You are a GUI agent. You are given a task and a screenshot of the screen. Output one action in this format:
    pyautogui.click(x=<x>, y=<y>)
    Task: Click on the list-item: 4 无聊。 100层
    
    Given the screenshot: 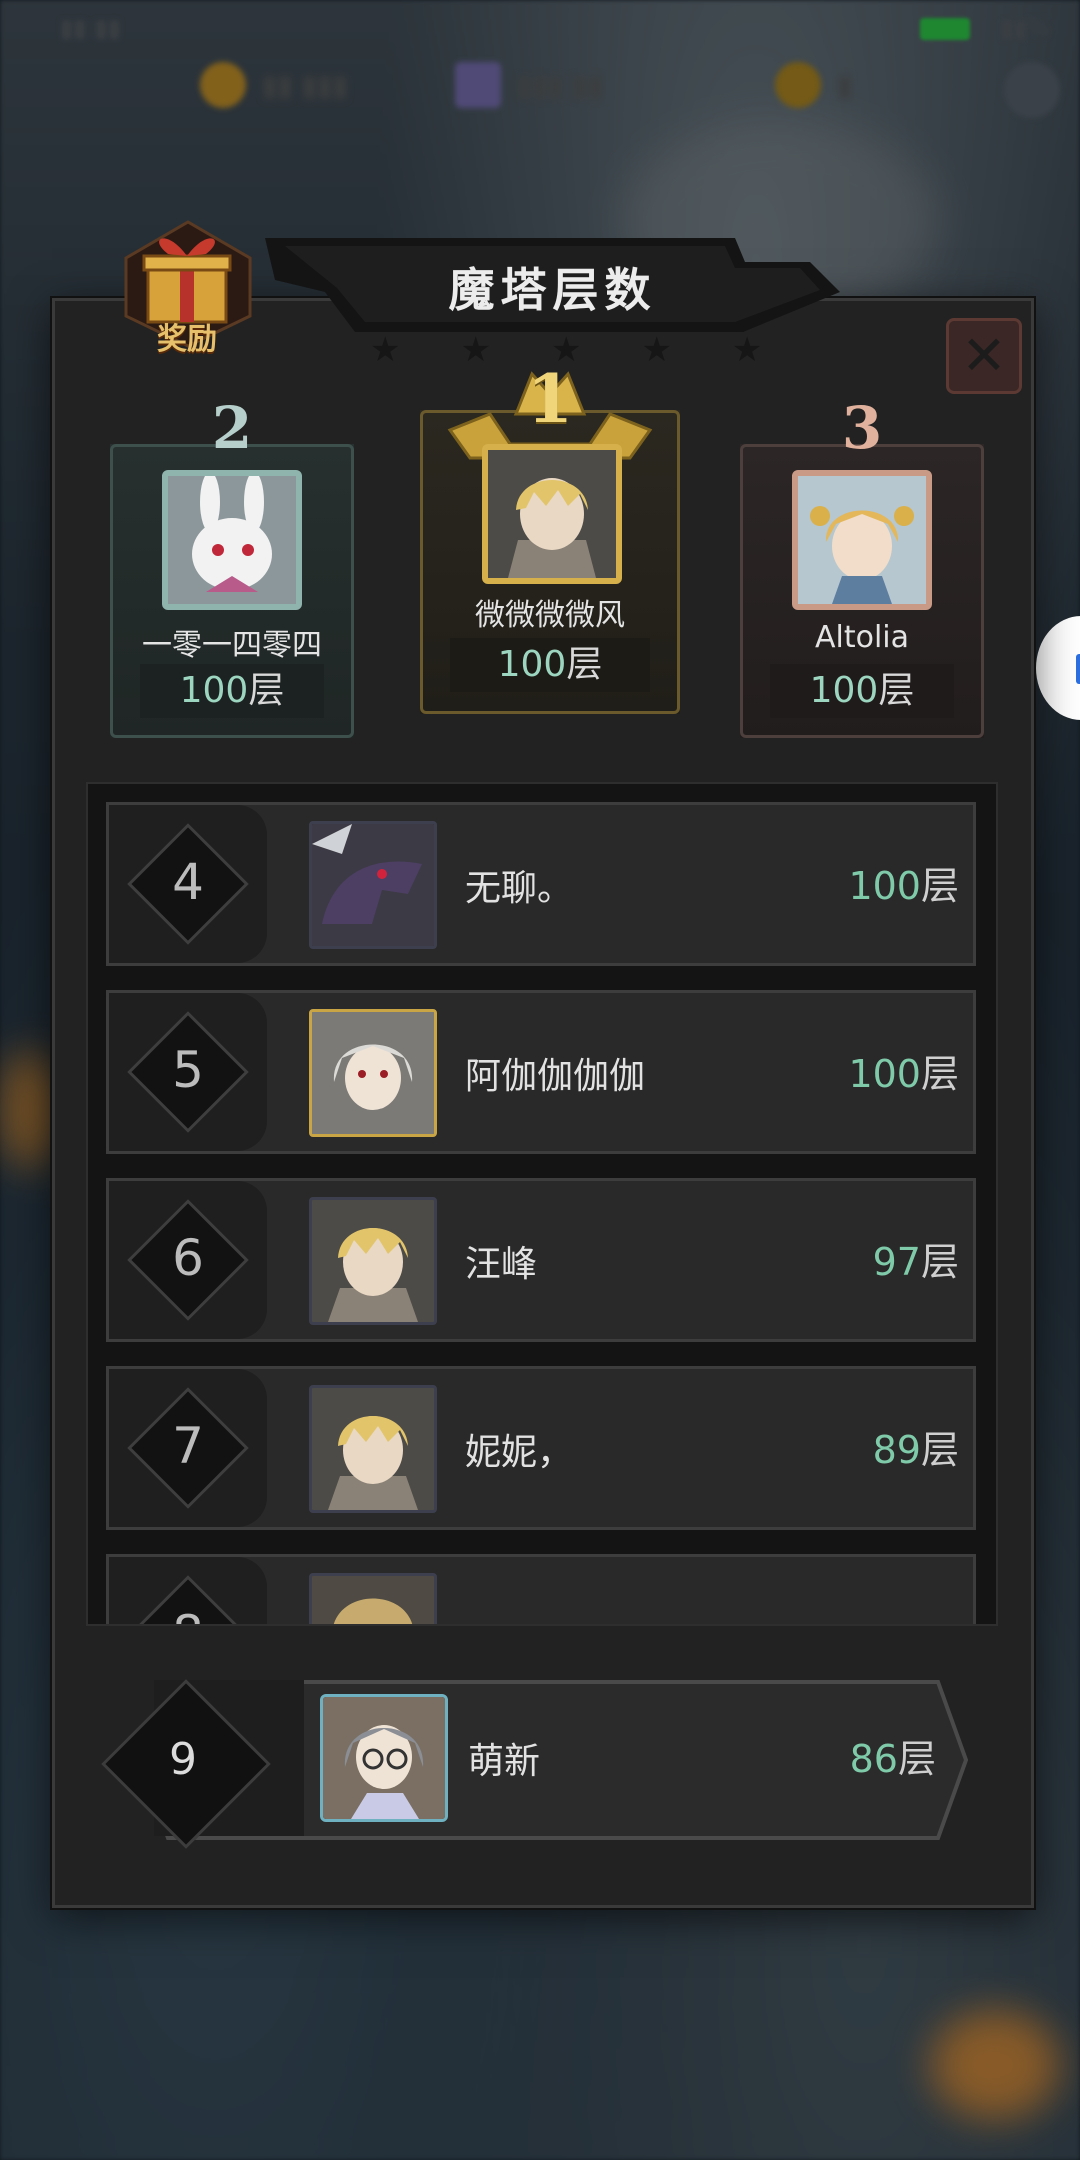 What is the action you would take?
    pyautogui.click(x=541, y=884)
    